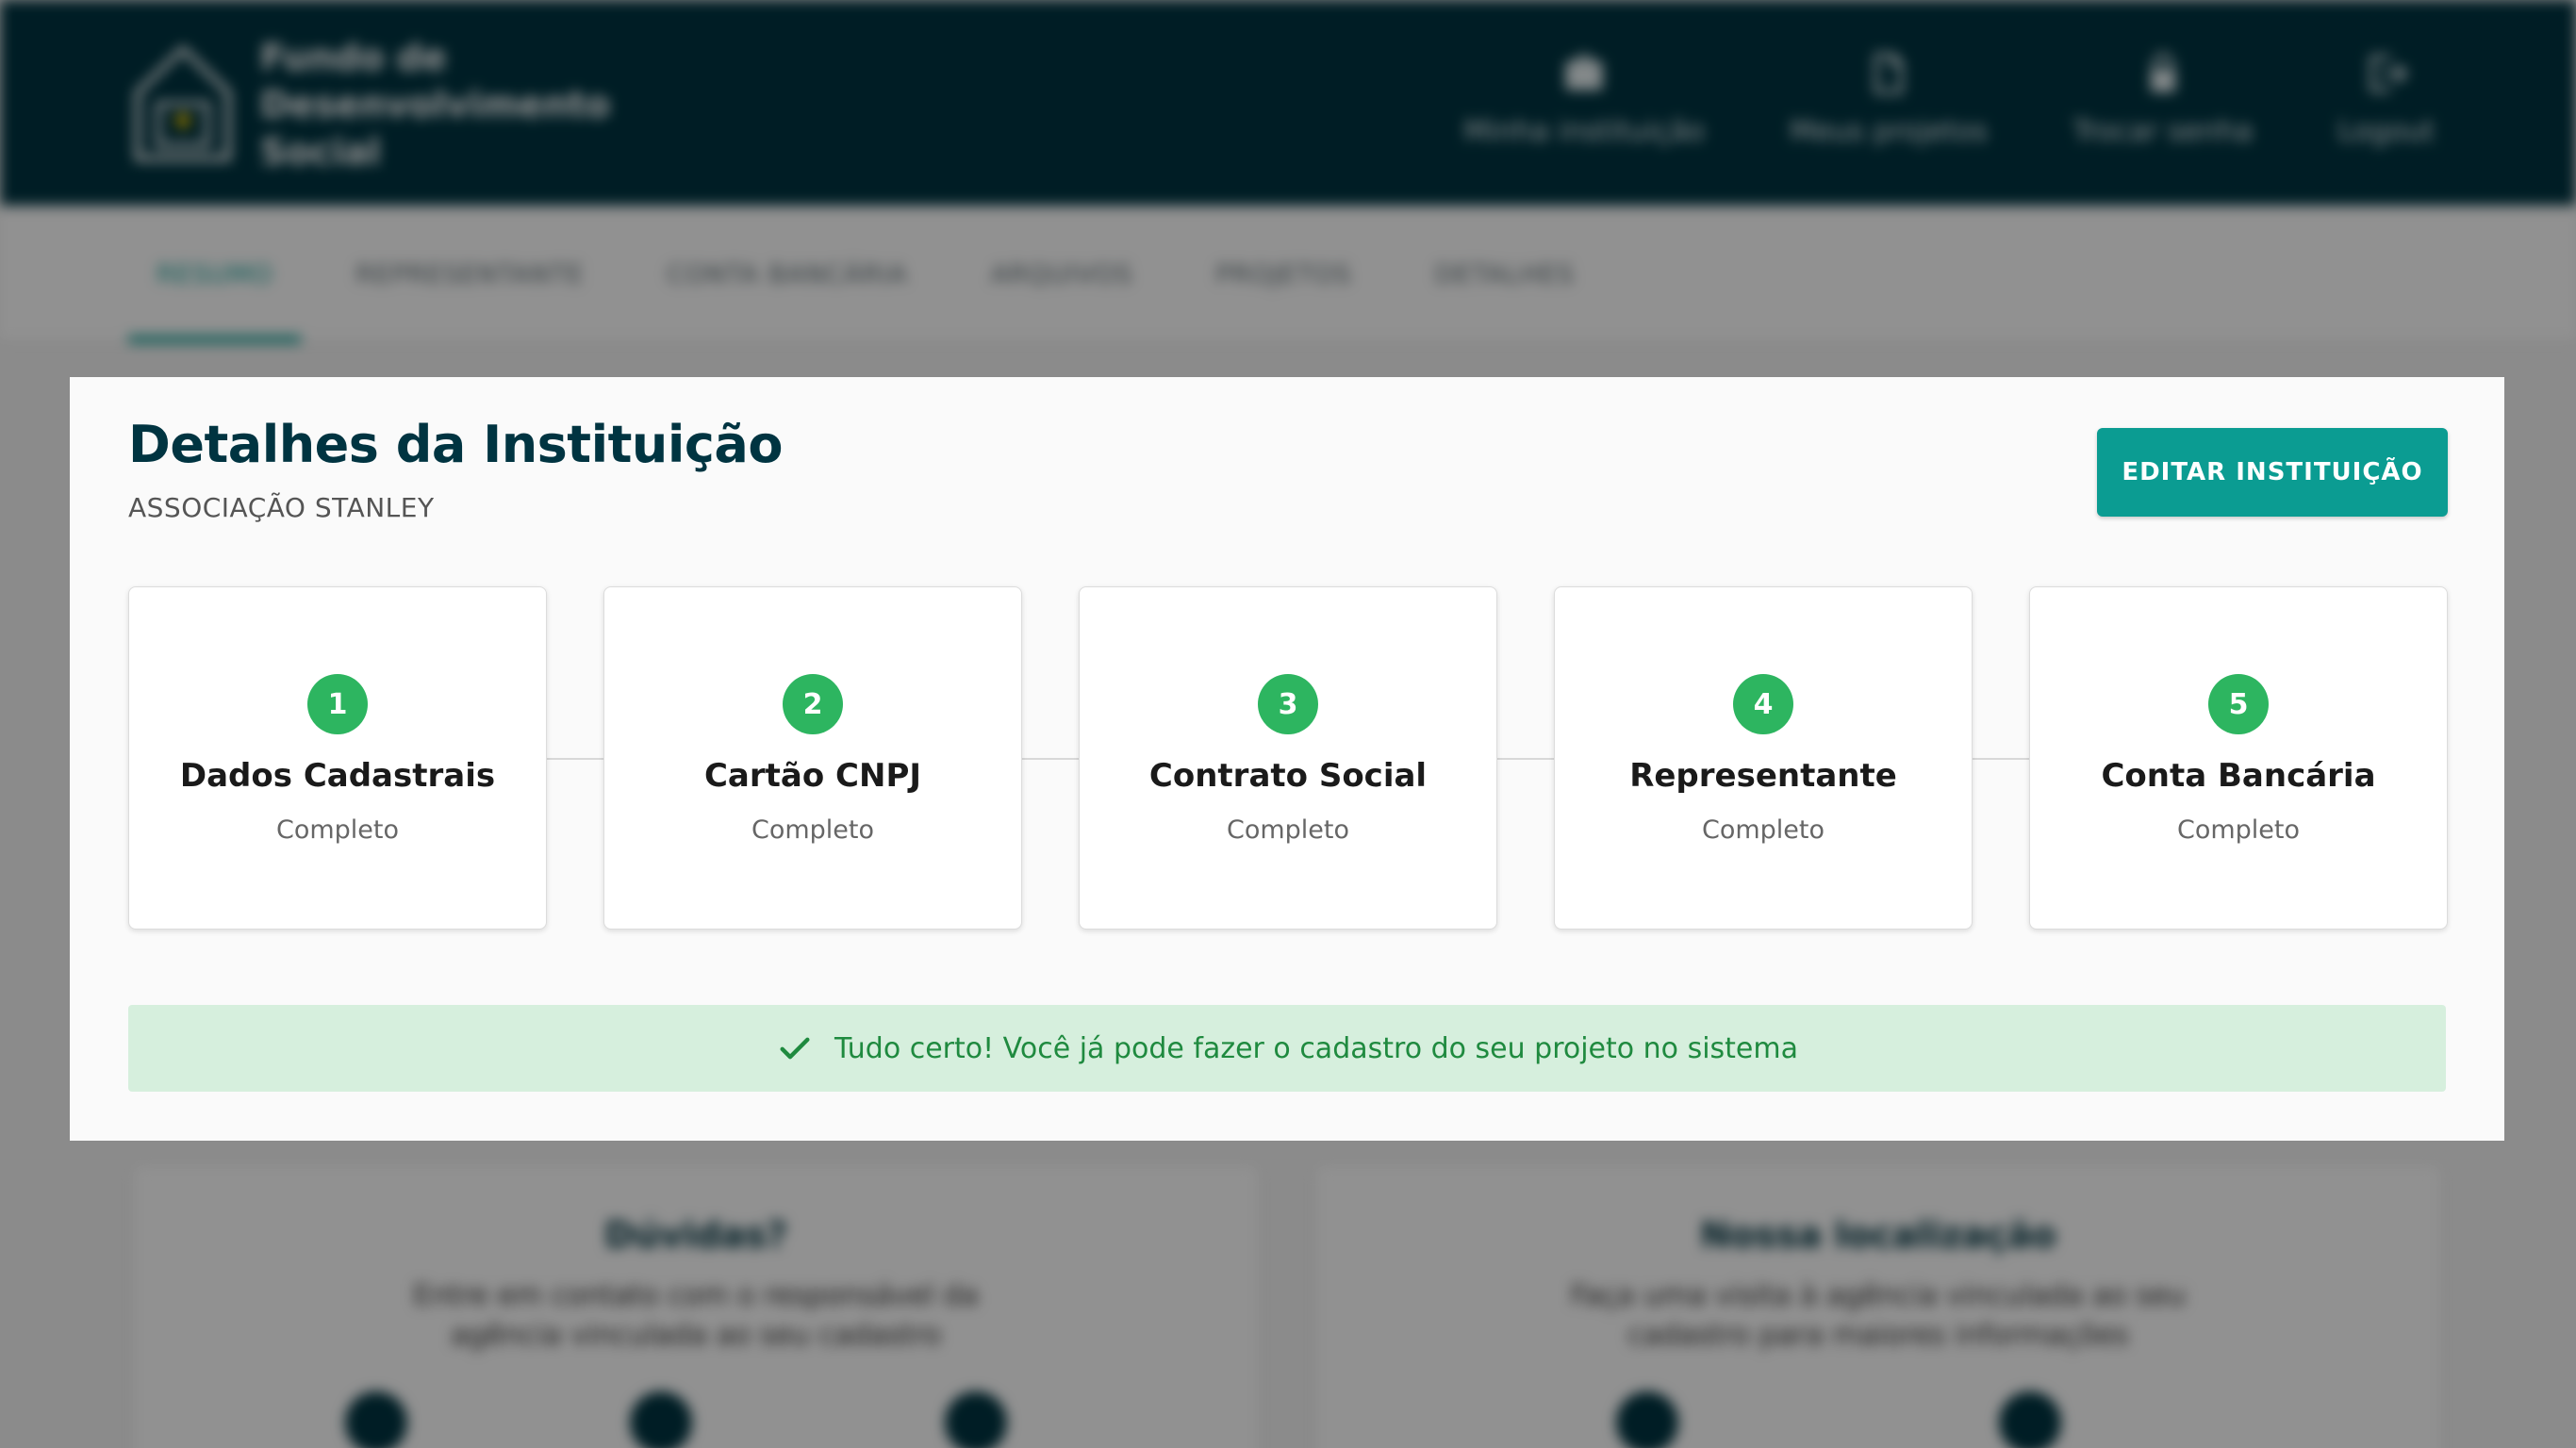 Image resolution: width=2576 pixels, height=1448 pixels. I want to click on step-title: Conta Bancária, so click(2238, 776).